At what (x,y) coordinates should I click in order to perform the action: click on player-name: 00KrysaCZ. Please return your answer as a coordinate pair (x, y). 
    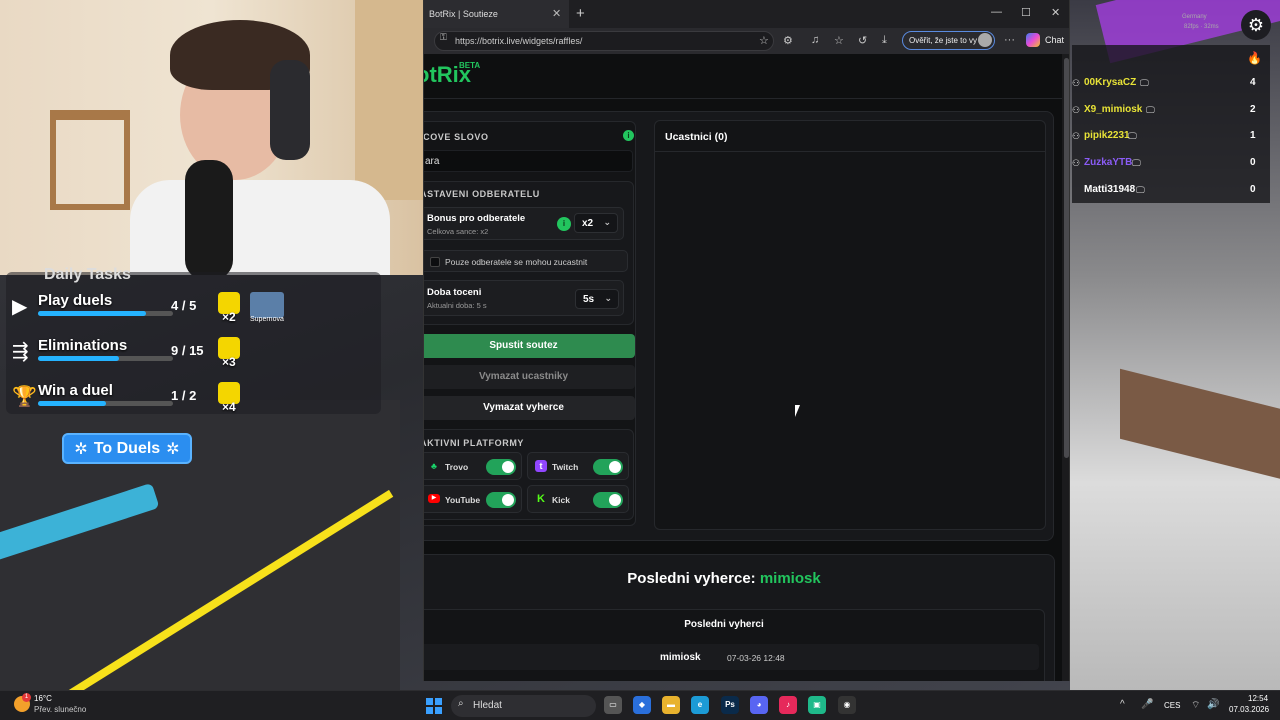
    Looking at the image, I should click on (1110, 82).